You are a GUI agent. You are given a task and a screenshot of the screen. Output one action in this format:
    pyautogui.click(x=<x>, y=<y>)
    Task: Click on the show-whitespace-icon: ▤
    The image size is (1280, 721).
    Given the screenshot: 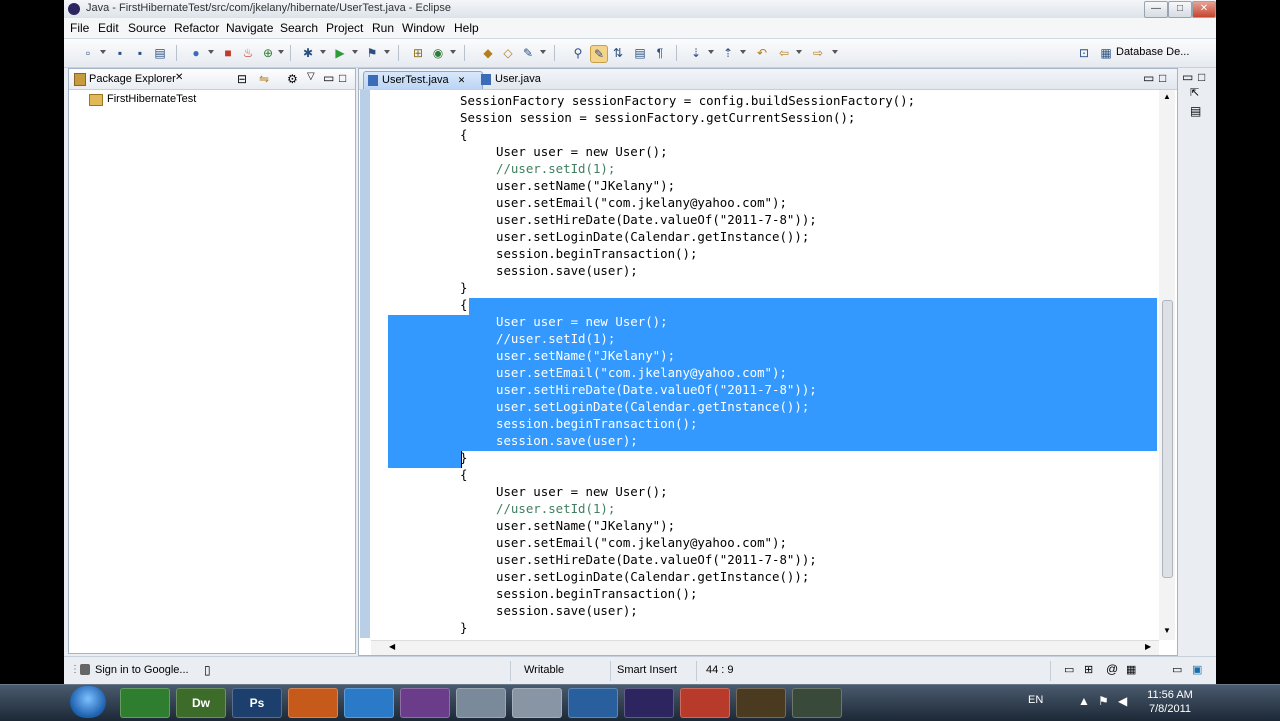 What is the action you would take?
    pyautogui.click(x=640, y=53)
    